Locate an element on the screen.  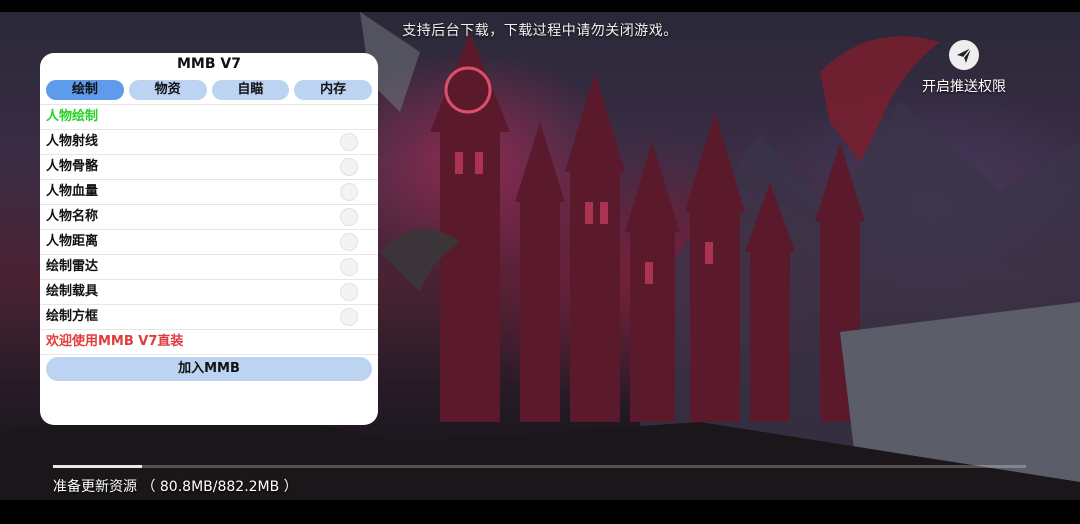
option-player-name: 人物名称 is located at coordinates (209, 216).